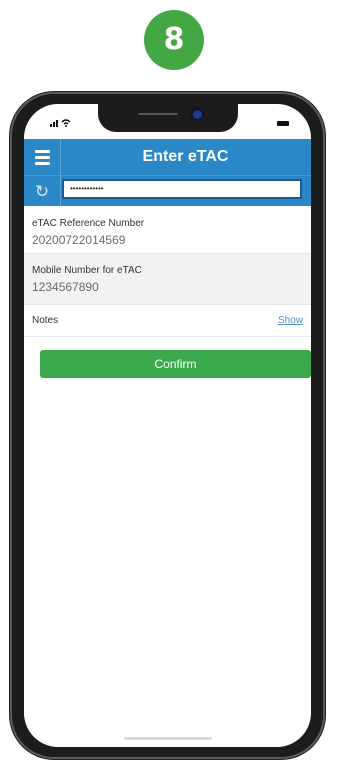 Image resolution: width=337 pixels, height=765 pixels. Describe the element at coordinates (168, 118) in the screenshot. I see `notch` at that location.